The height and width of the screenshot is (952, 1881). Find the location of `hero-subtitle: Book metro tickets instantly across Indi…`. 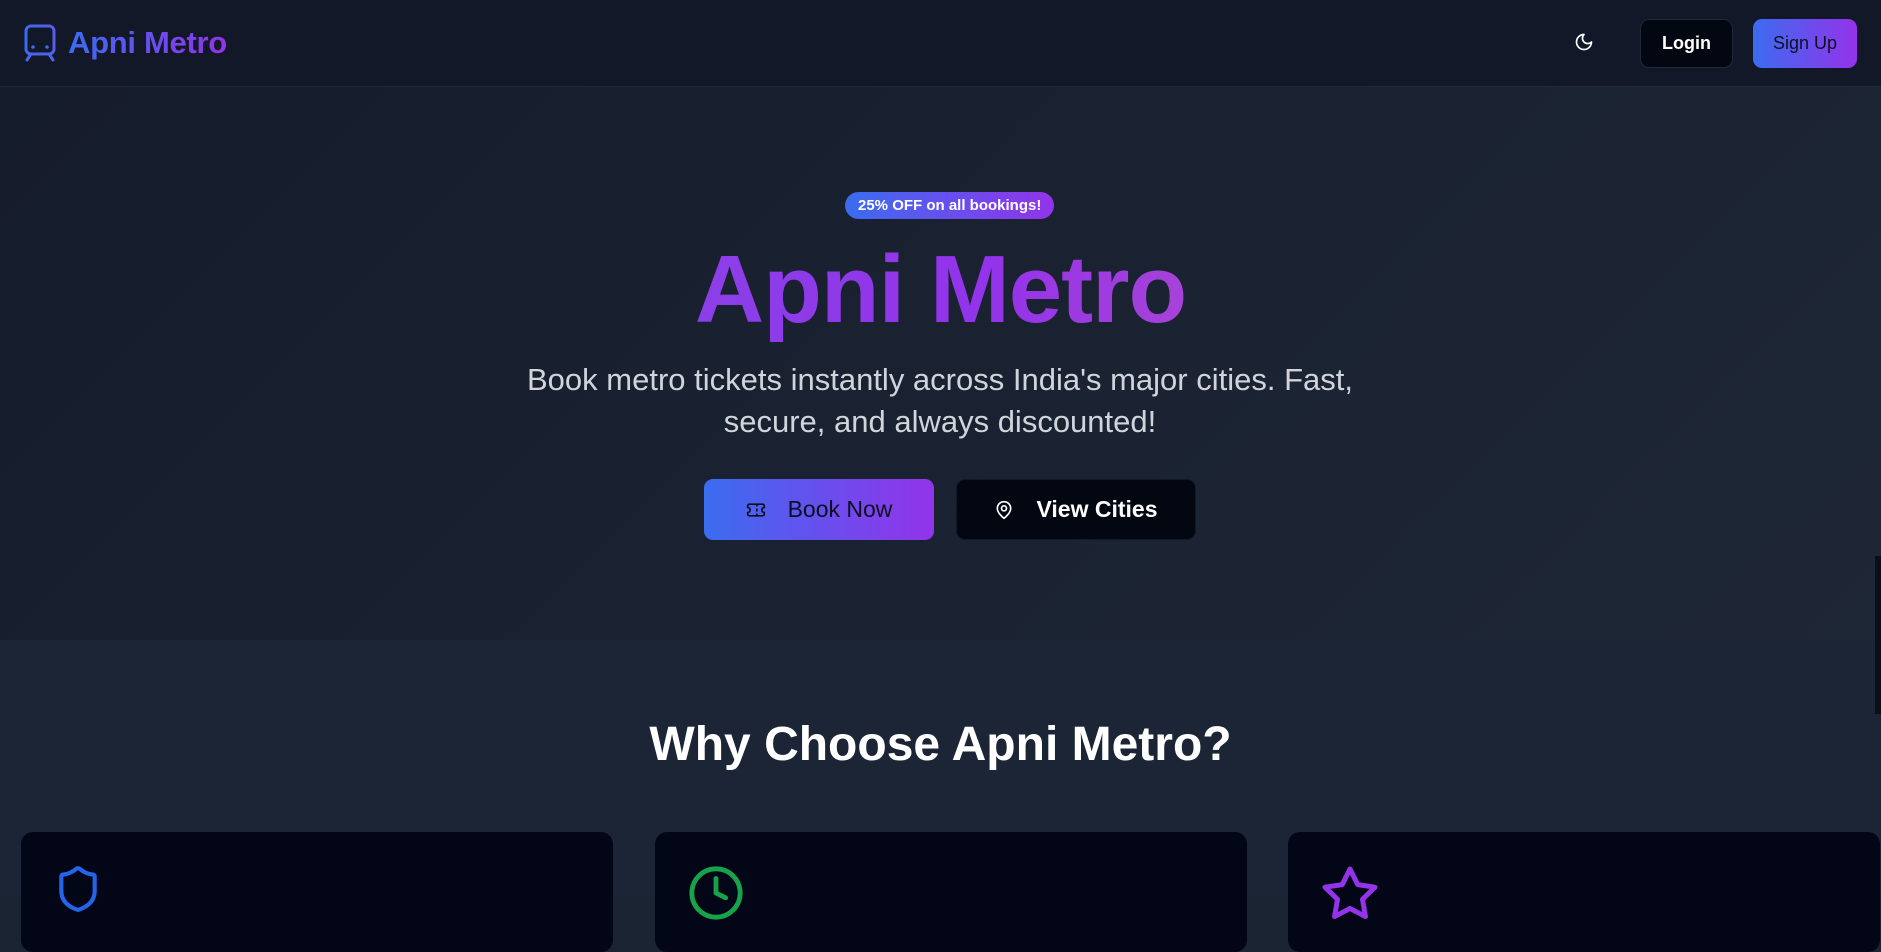

hero-subtitle: Book metro tickets instantly across Indi… is located at coordinates (940, 400).